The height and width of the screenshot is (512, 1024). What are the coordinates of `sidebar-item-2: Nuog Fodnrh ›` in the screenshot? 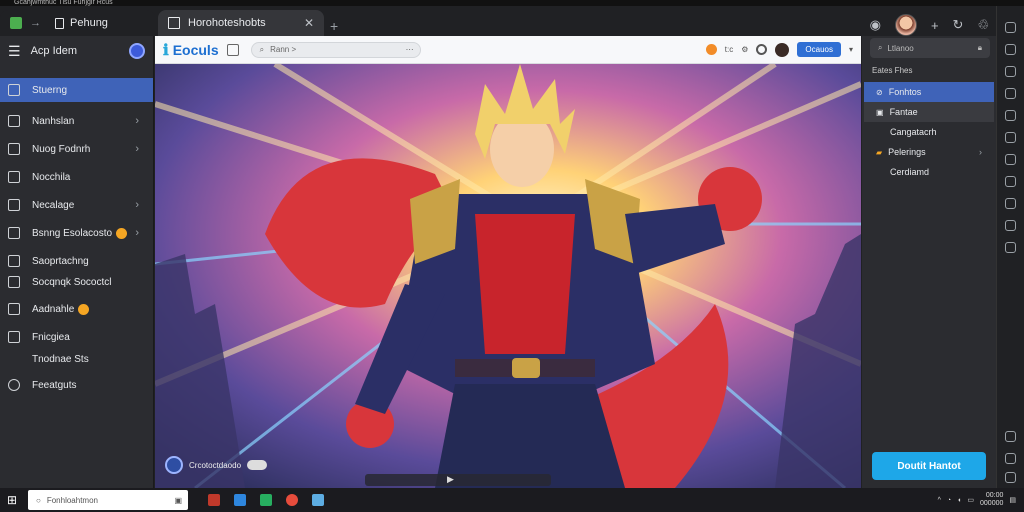 It's located at (76, 149).